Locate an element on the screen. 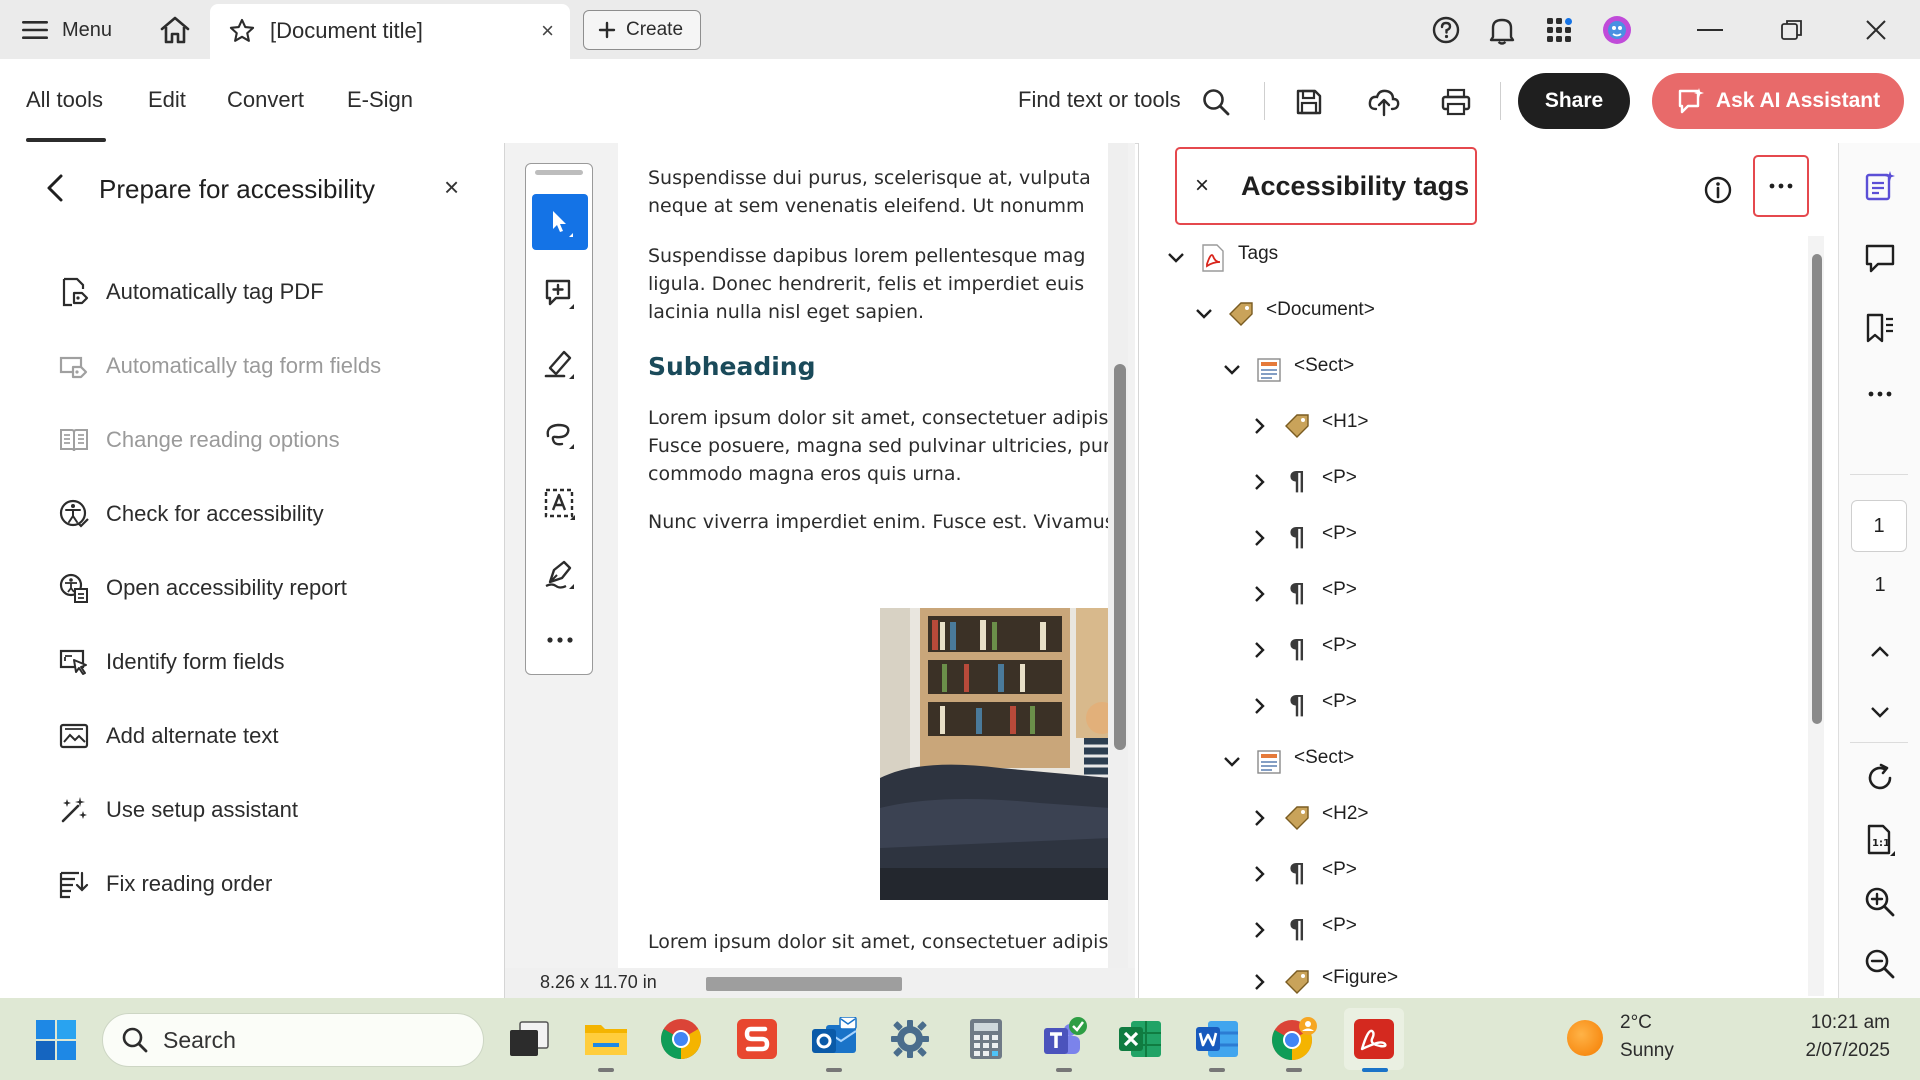 The width and height of the screenshot is (1920, 1080). profile-avatar is located at coordinates (1617, 30).